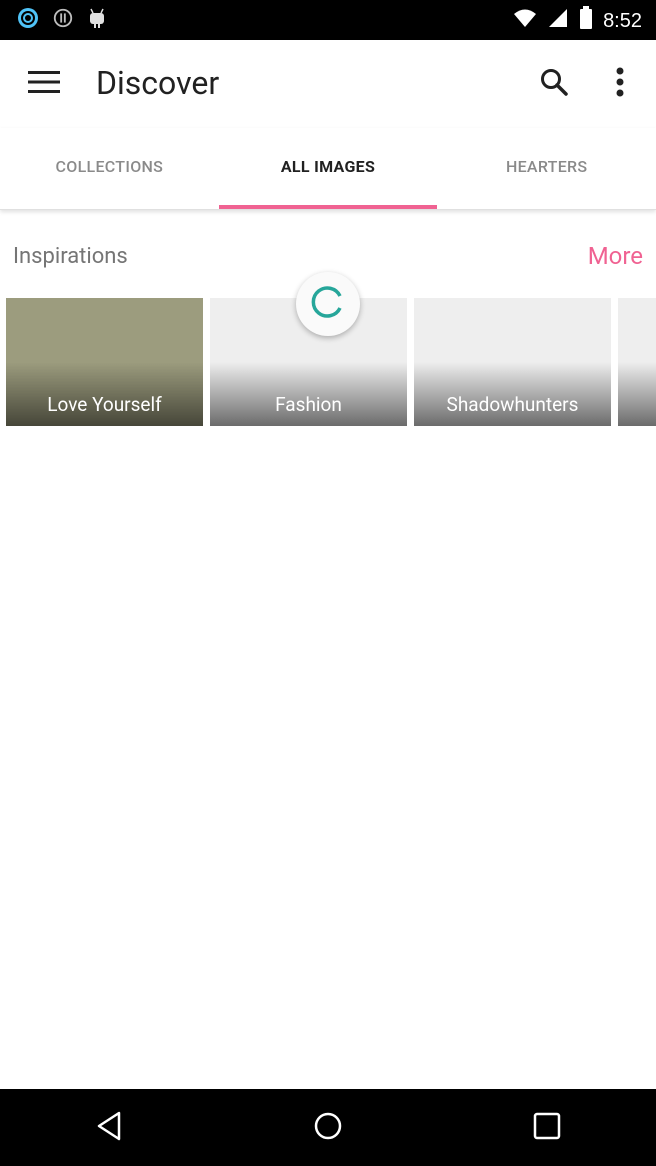  Describe the element at coordinates (558, 21) in the screenshot. I see `signal-icon` at that location.